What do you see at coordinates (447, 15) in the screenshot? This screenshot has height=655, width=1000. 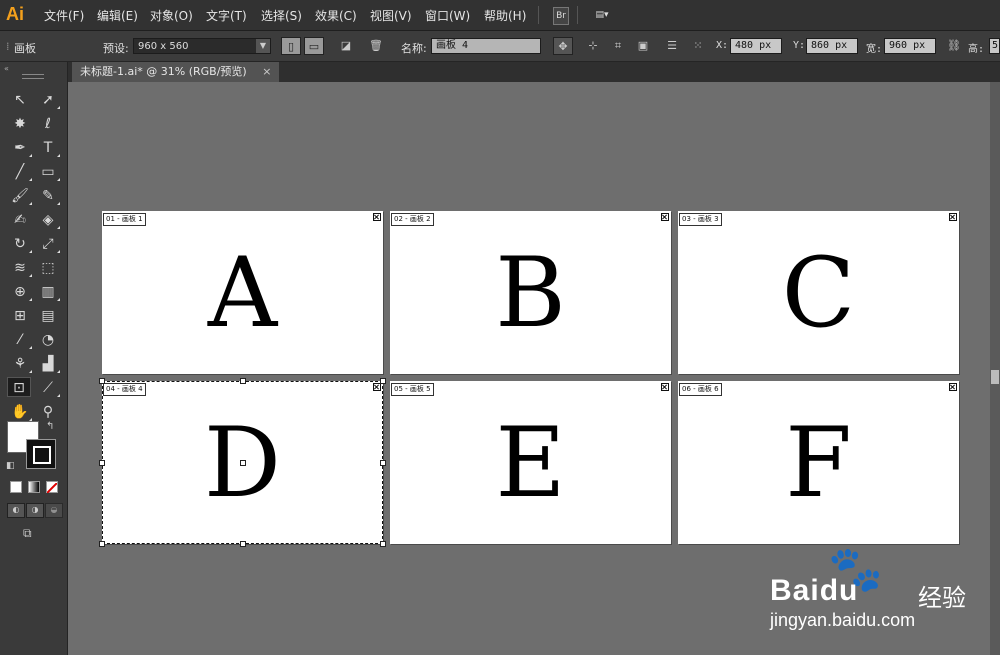 I see `menu-window: 窗口(W)` at bounding box center [447, 15].